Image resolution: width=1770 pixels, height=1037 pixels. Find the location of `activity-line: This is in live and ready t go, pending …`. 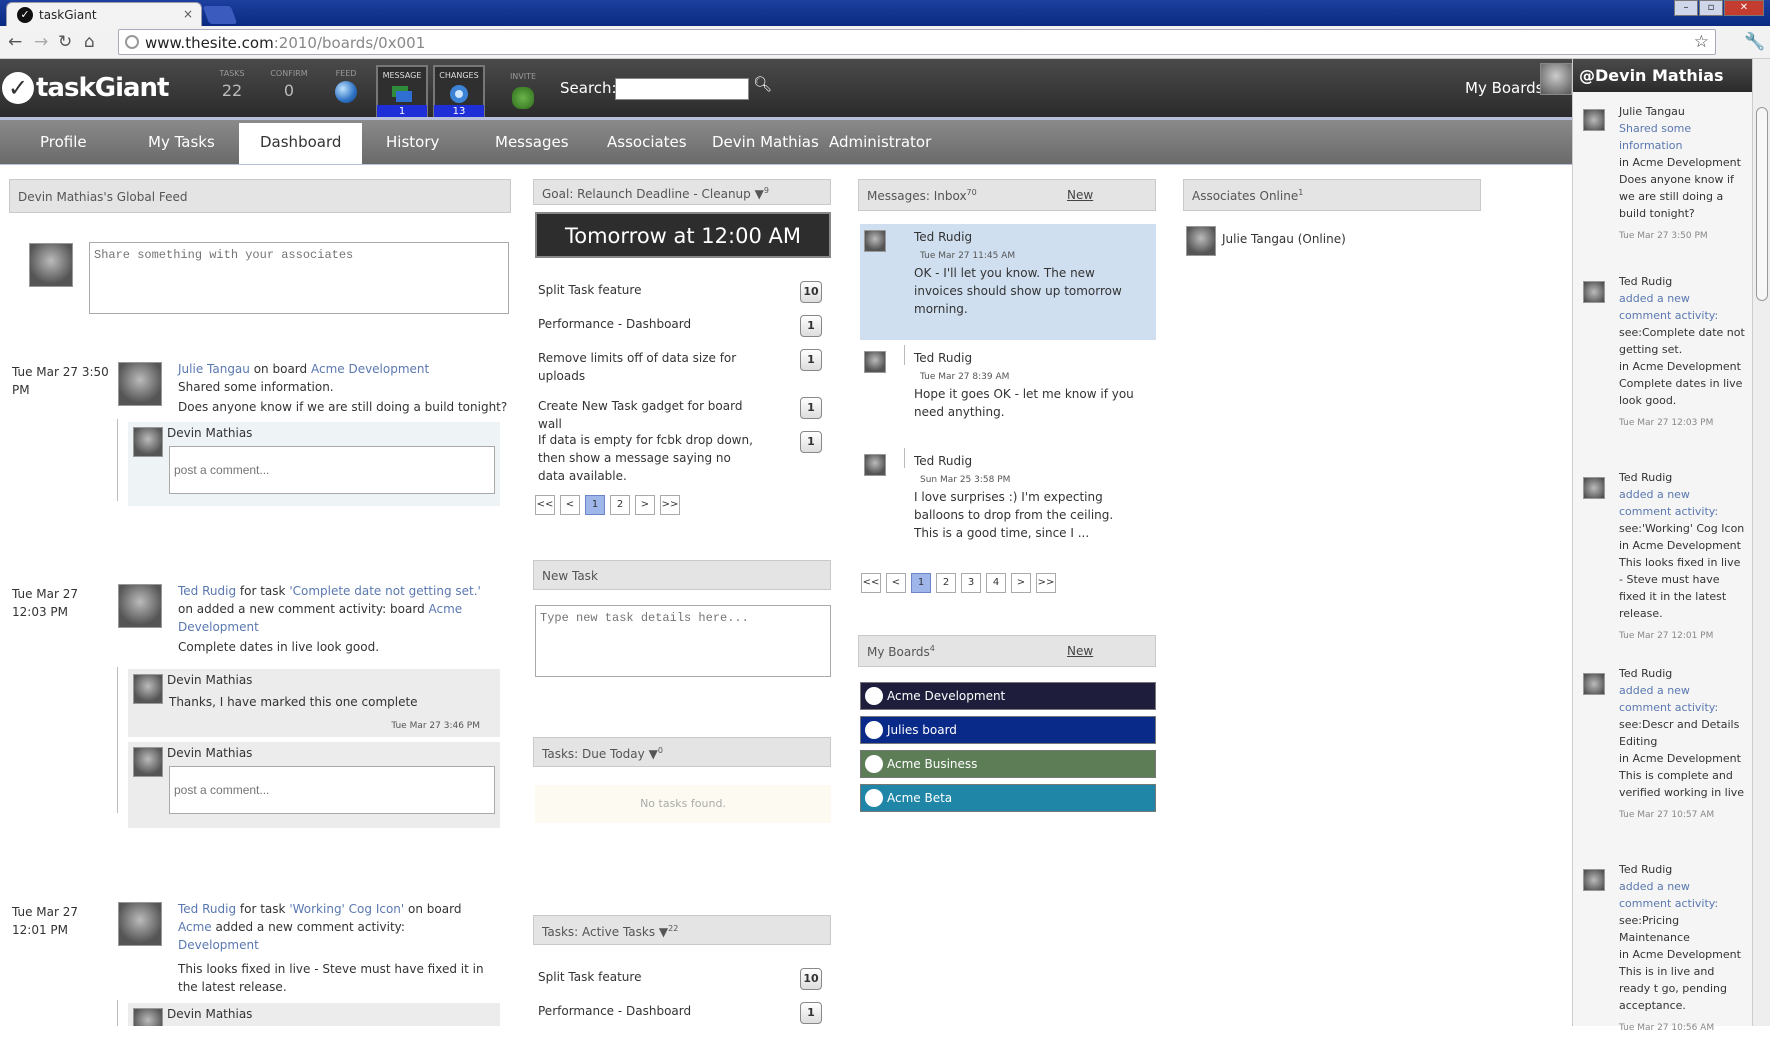

activity-line: This is in live and ready t go, pending … is located at coordinates (1673, 988).